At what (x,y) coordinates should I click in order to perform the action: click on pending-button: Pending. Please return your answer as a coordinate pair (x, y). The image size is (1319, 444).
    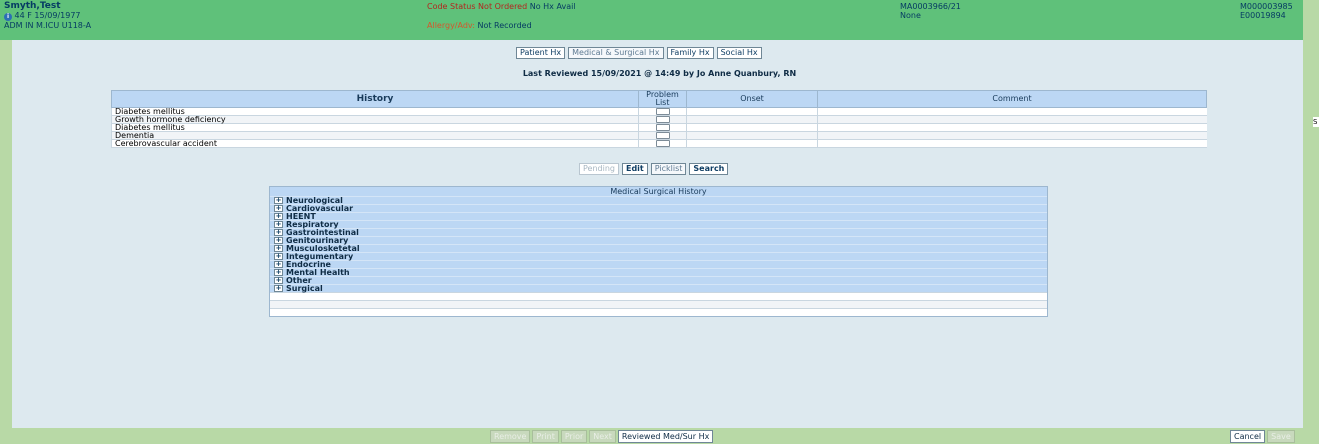
    Looking at the image, I should click on (599, 169).